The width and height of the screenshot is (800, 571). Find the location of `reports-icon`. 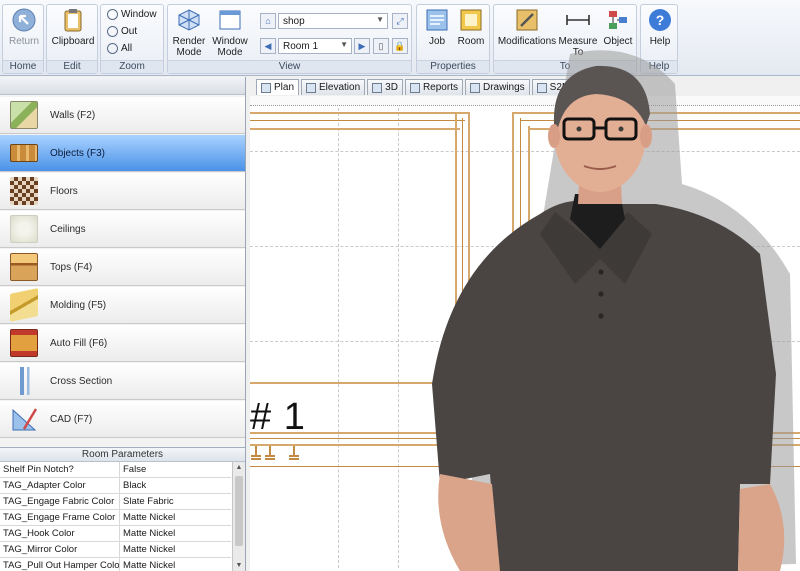

reports-icon is located at coordinates (414, 87).